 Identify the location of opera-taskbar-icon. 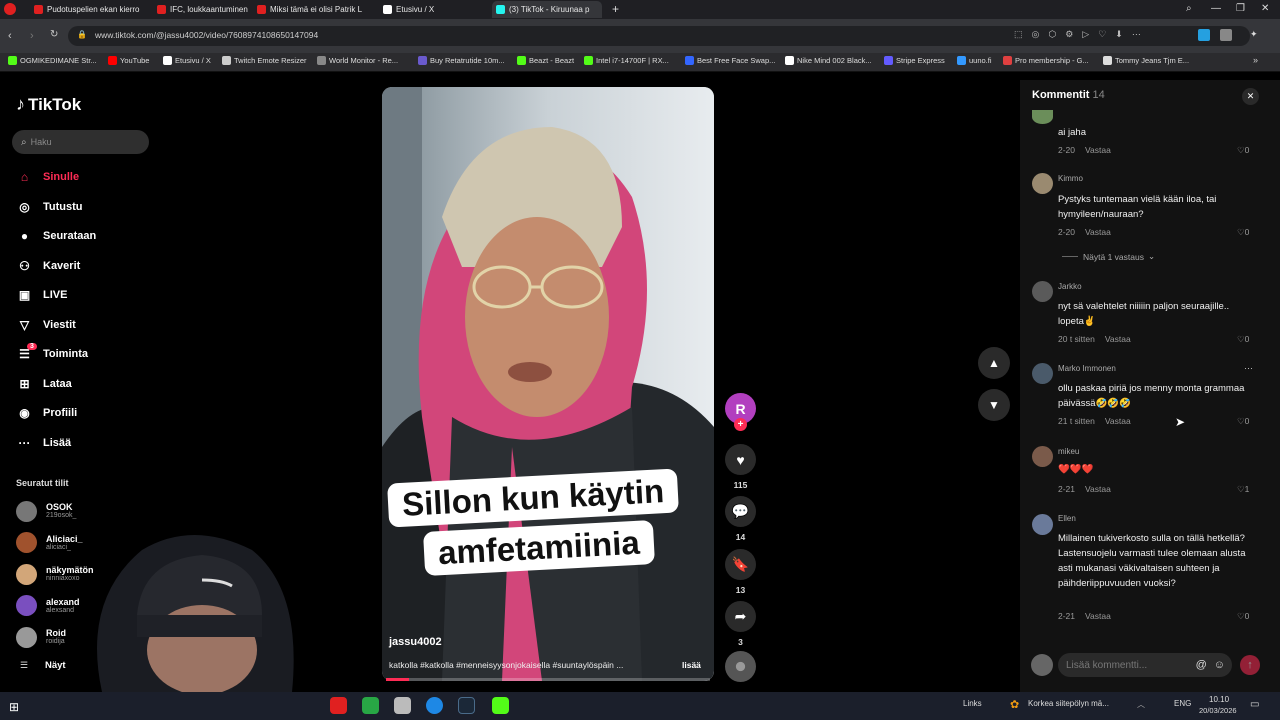
(338, 705).